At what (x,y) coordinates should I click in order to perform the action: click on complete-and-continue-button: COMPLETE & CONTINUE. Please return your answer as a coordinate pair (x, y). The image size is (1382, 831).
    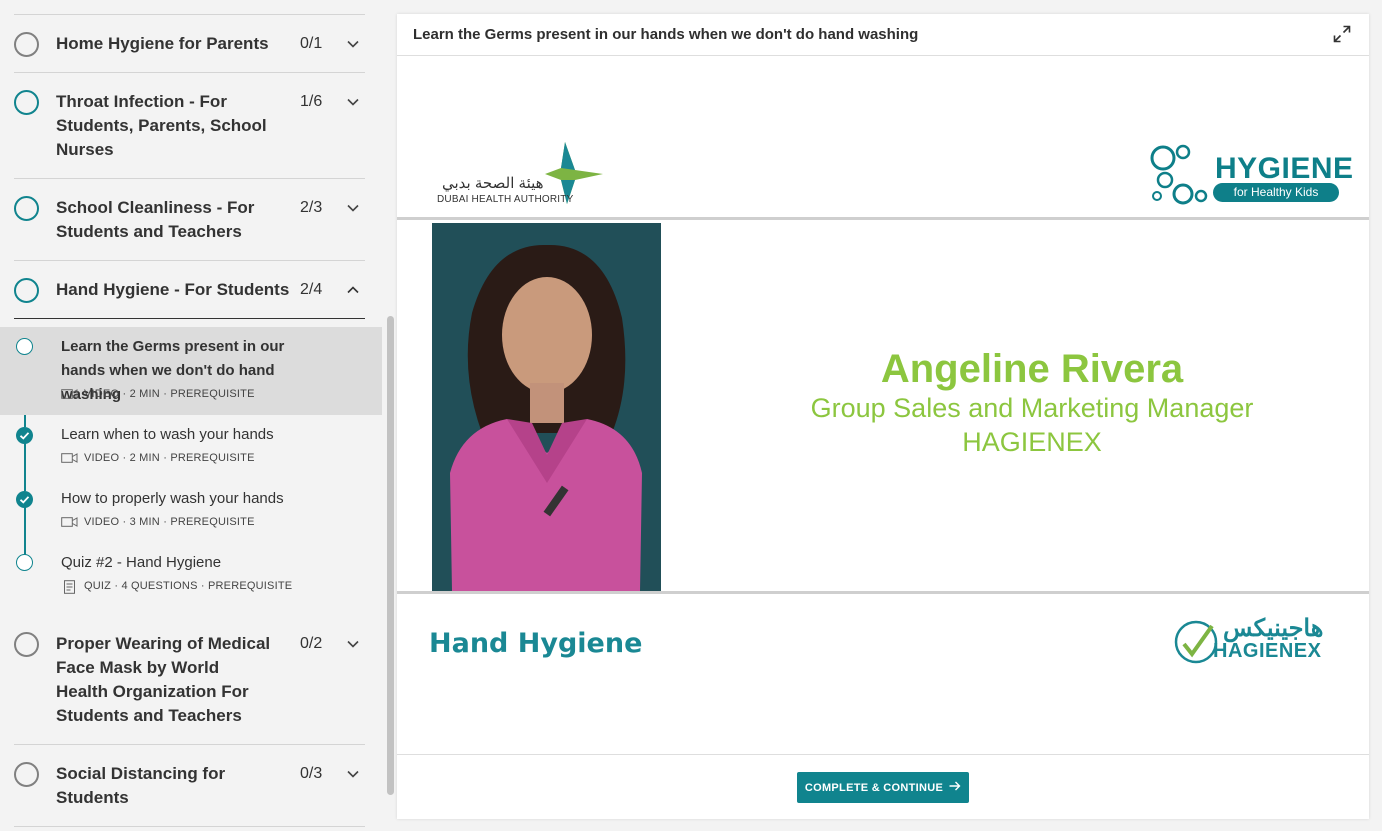
    Looking at the image, I should click on (883, 787).